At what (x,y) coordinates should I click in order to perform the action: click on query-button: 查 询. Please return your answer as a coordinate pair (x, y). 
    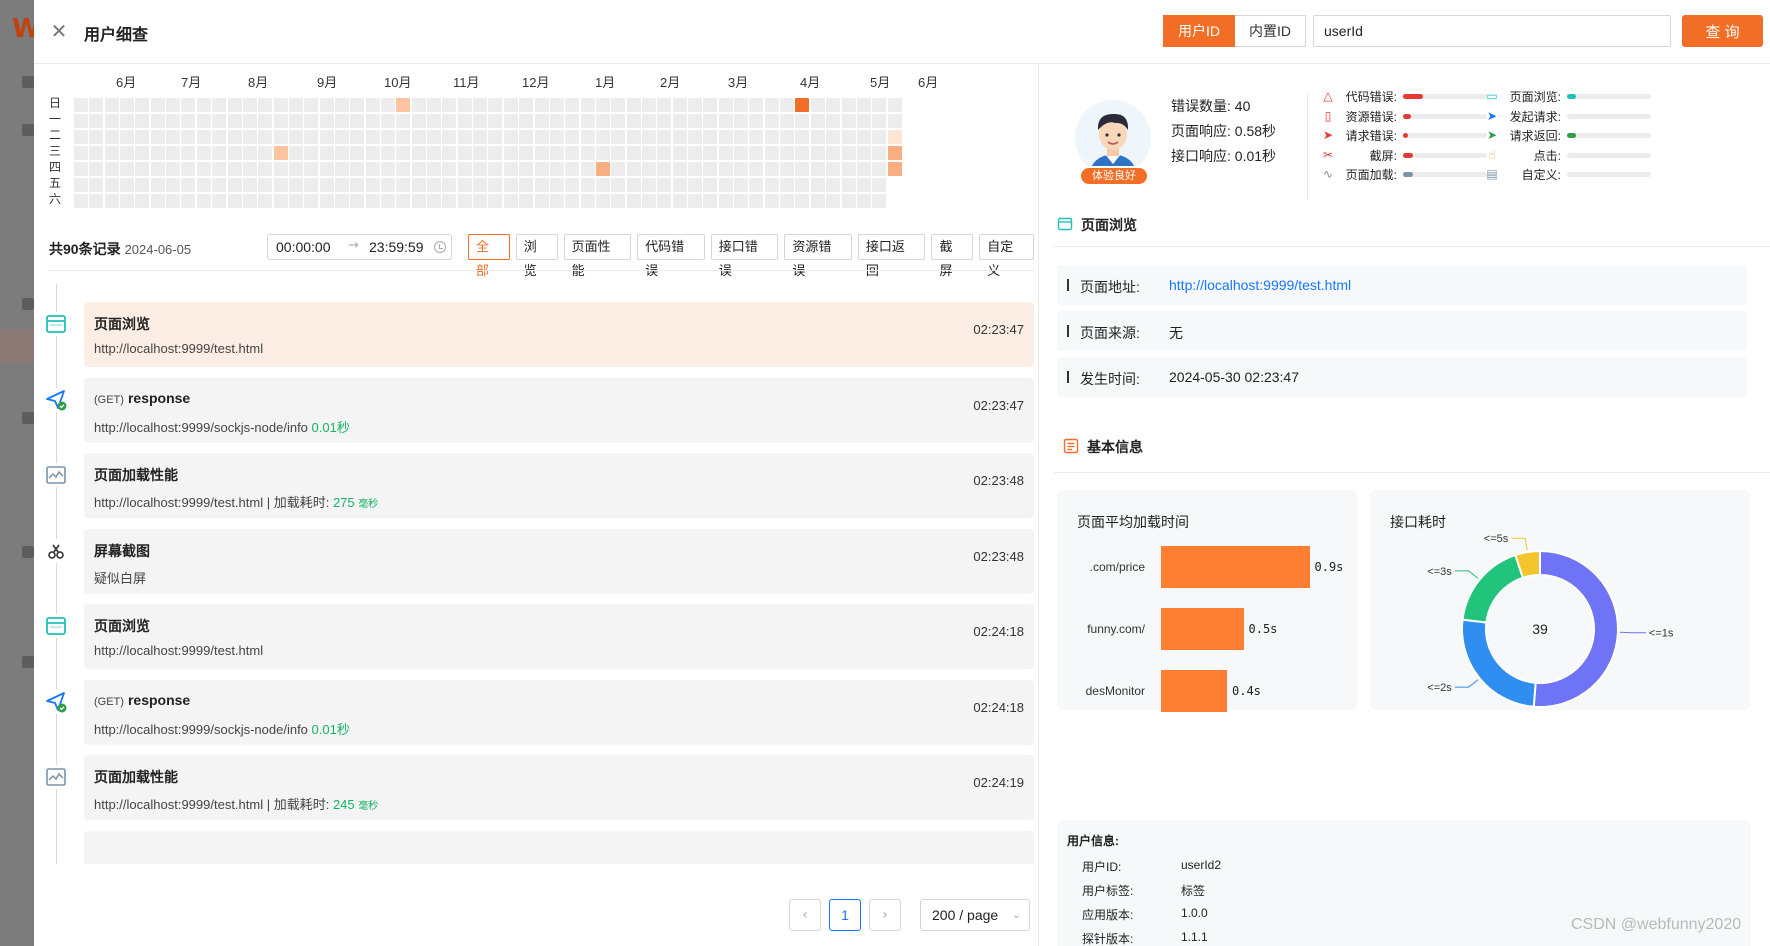
    Looking at the image, I should click on (1722, 31).